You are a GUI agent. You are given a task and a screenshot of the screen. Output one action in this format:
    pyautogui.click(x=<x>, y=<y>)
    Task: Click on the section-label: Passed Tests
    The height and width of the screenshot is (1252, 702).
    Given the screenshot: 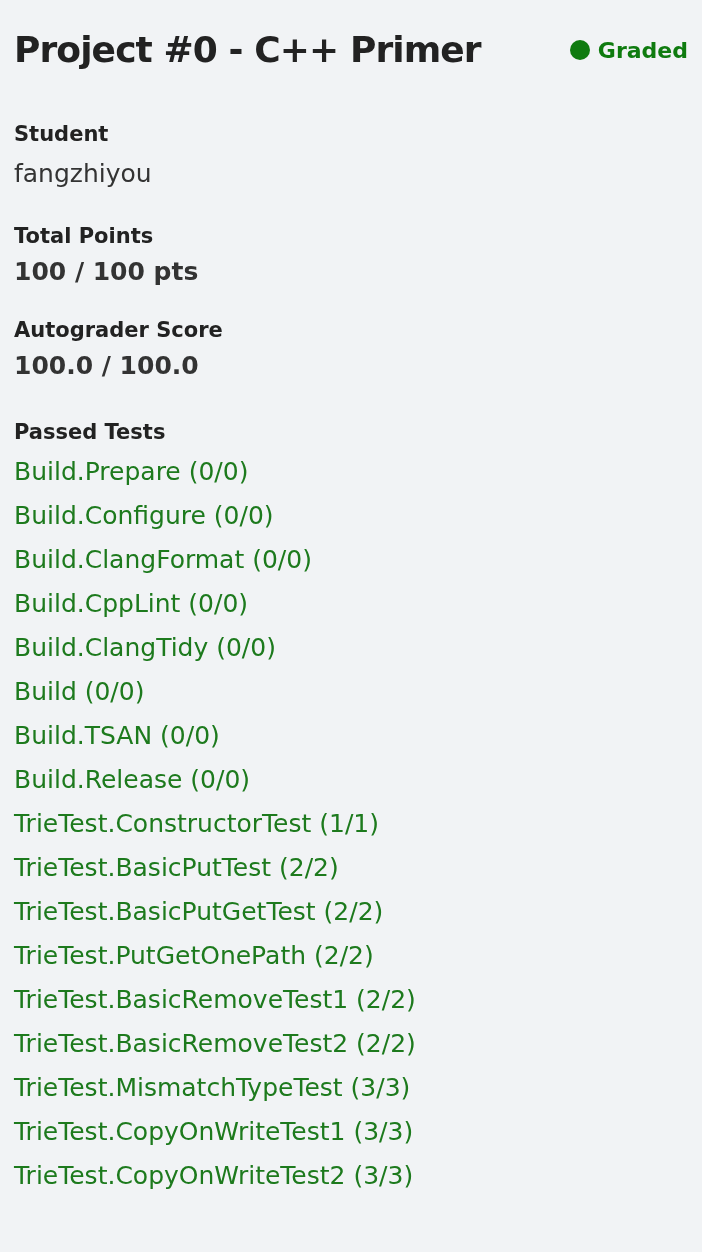 What is the action you would take?
    pyautogui.click(x=90, y=432)
    